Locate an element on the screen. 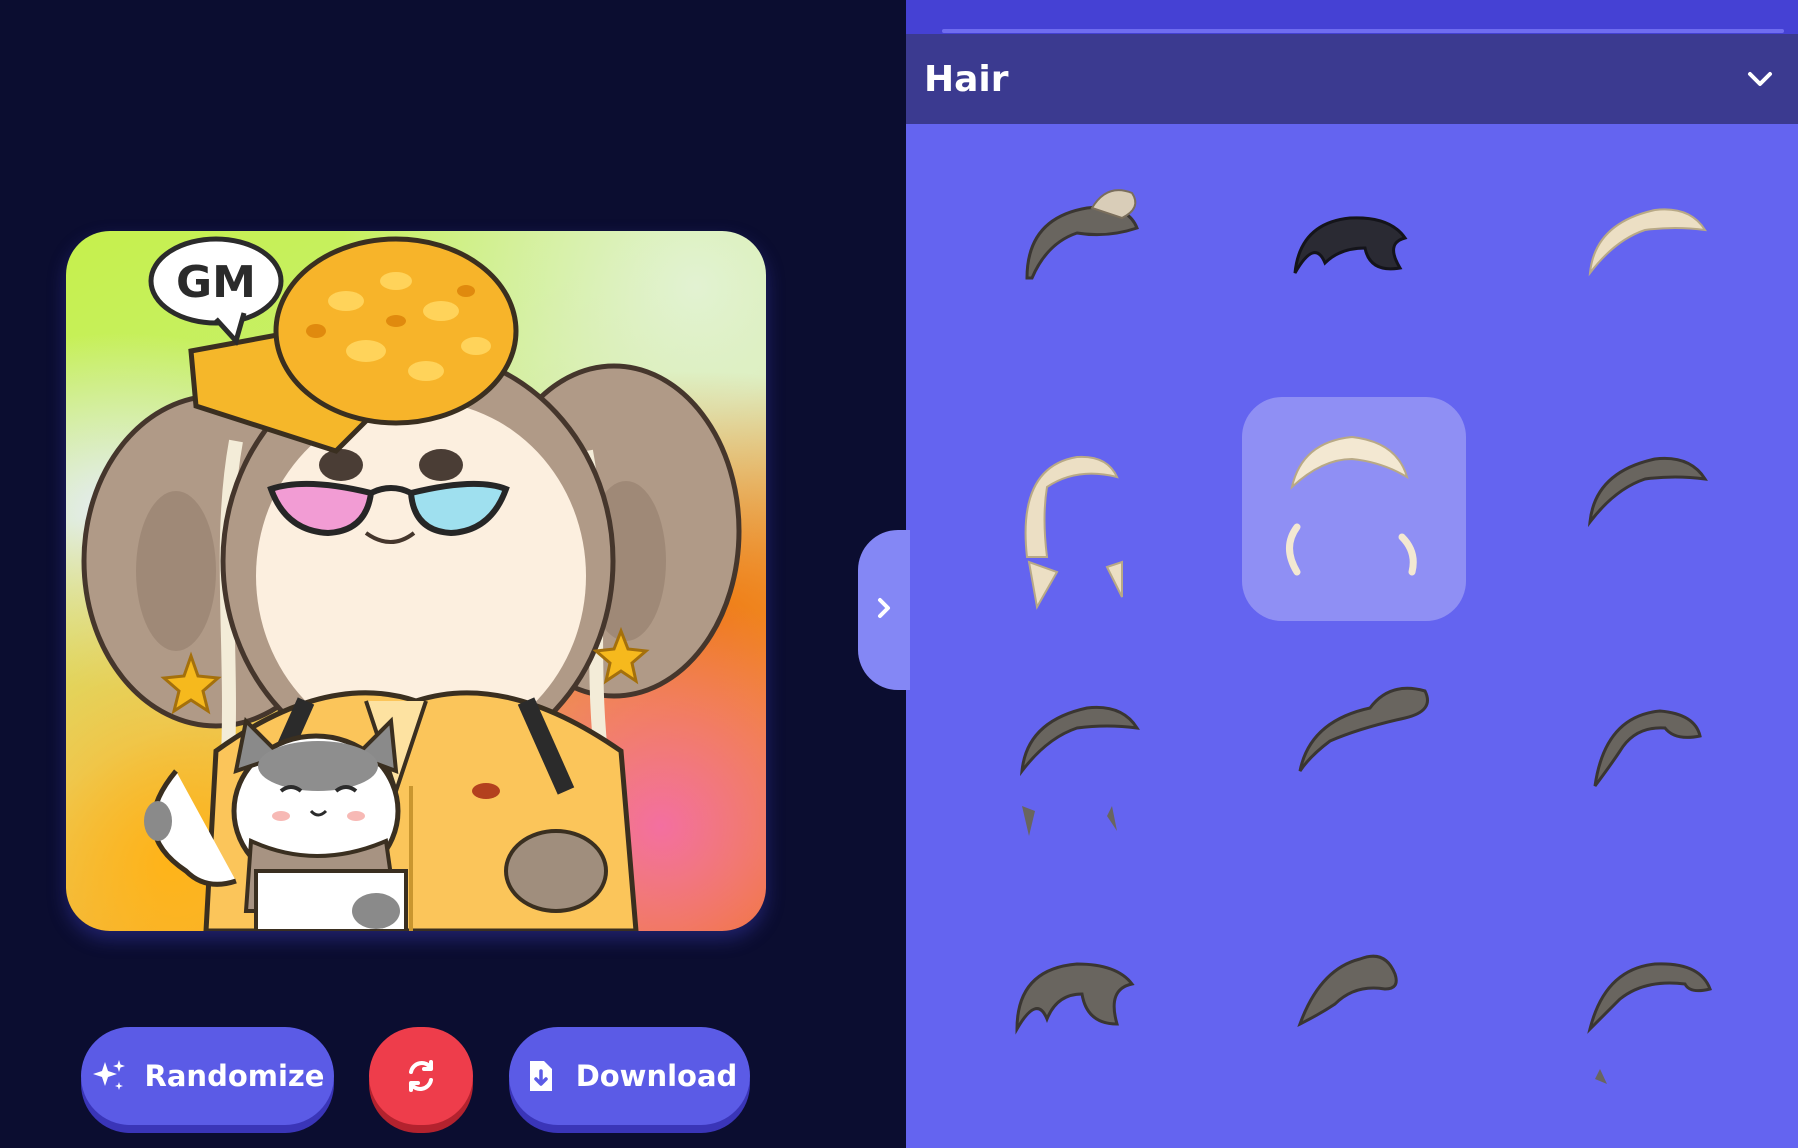  randomize-label: Randomize is located at coordinates (234, 1076).